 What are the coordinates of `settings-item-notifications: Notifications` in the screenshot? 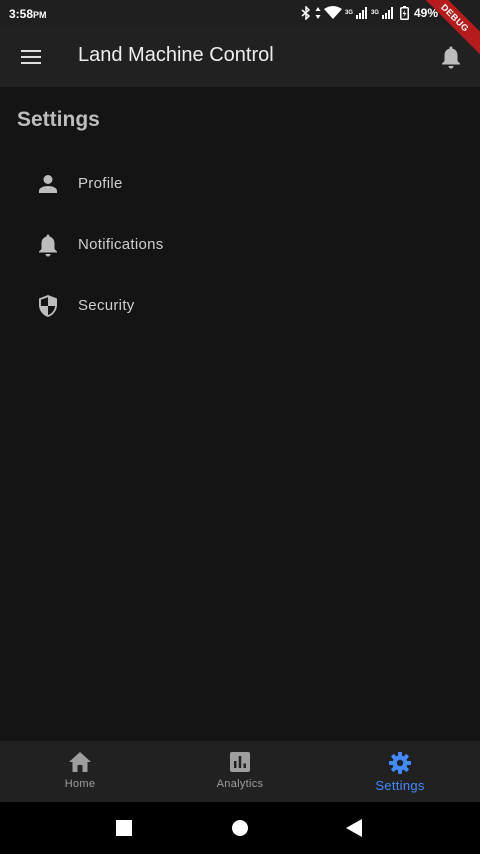 It's located at (240, 244).